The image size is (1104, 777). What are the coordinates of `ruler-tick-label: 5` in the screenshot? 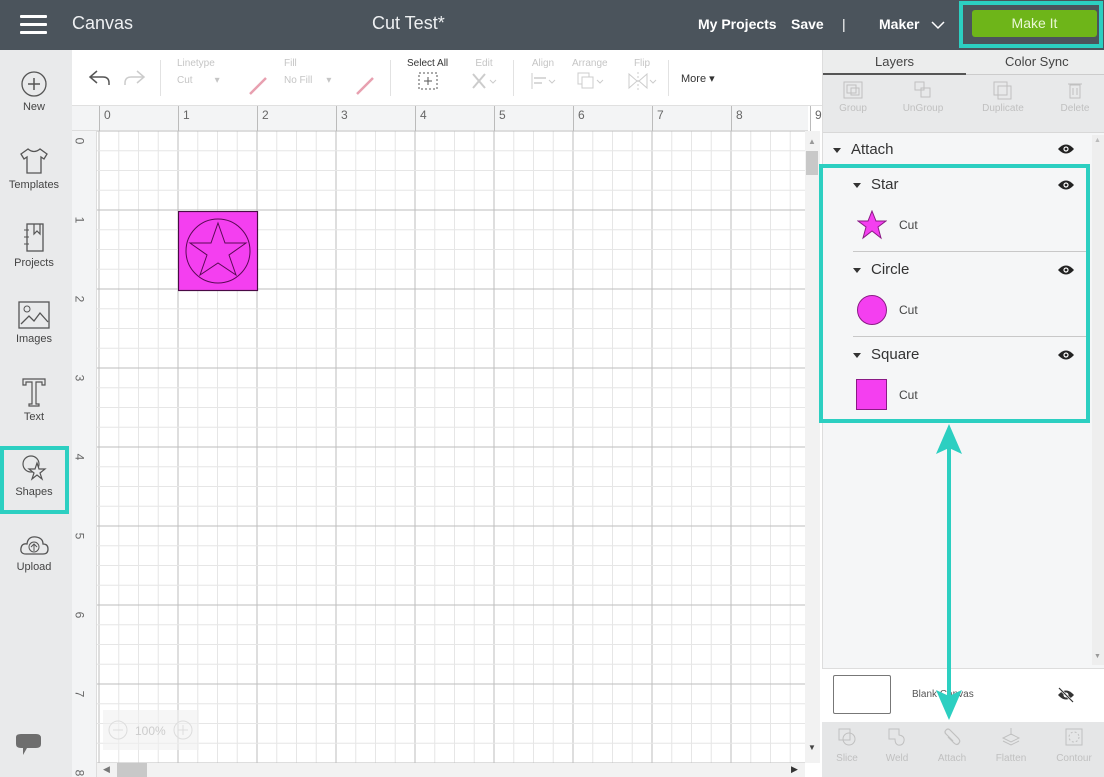 It's located at (502, 115).